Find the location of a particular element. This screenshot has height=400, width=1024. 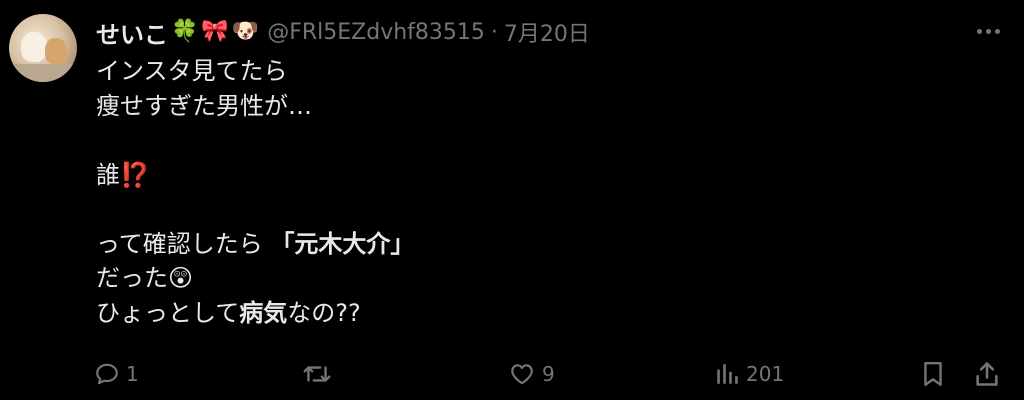

views-button: 201 is located at coordinates (749, 374).